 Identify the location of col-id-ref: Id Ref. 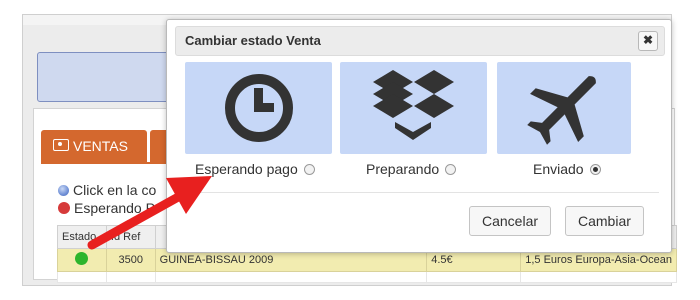
(130, 237).